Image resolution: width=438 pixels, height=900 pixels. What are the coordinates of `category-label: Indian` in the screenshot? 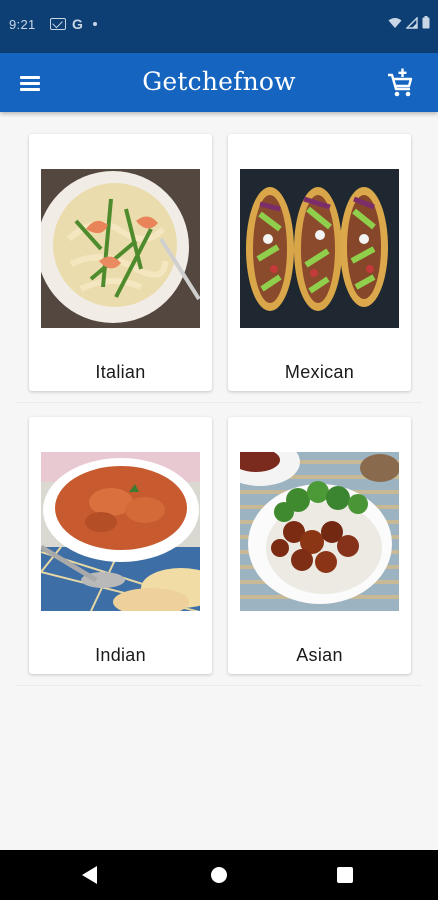 It's located at (120, 655).